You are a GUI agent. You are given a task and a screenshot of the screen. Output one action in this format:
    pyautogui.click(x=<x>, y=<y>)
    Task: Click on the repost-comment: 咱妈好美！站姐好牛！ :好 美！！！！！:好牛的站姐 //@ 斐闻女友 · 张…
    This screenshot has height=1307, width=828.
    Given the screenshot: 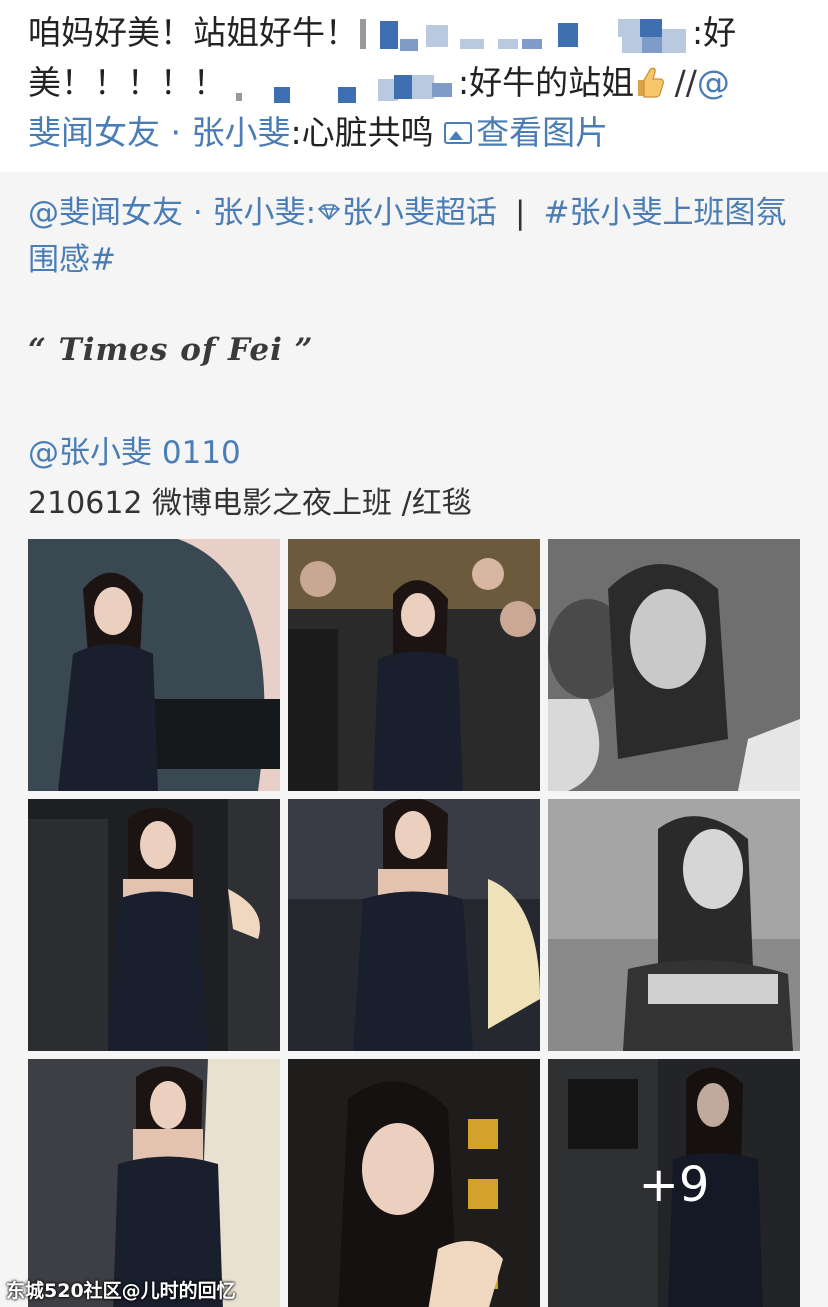 What is the action you would take?
    pyautogui.click(x=414, y=86)
    